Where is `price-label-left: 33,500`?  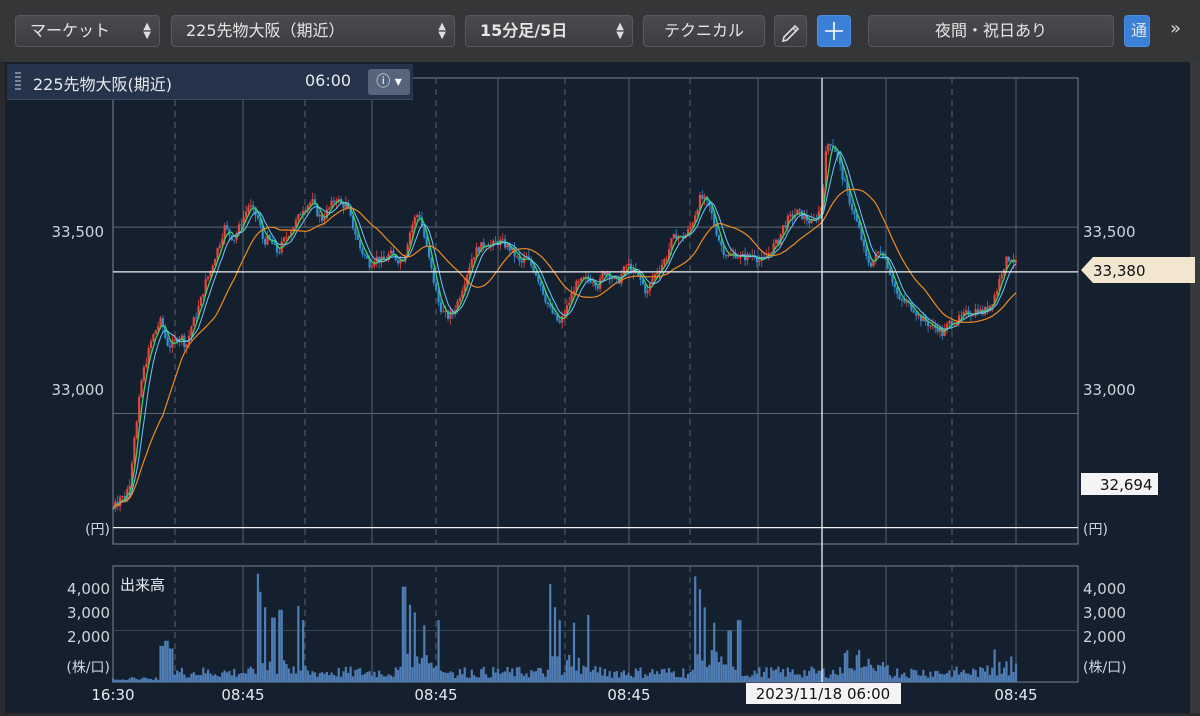 price-label-left: 33,500 is located at coordinates (78, 232).